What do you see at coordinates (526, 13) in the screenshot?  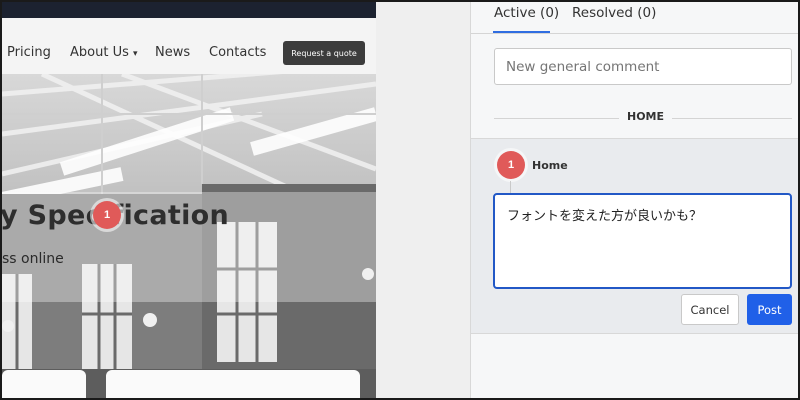 I see `tab-active: Active (0)` at bounding box center [526, 13].